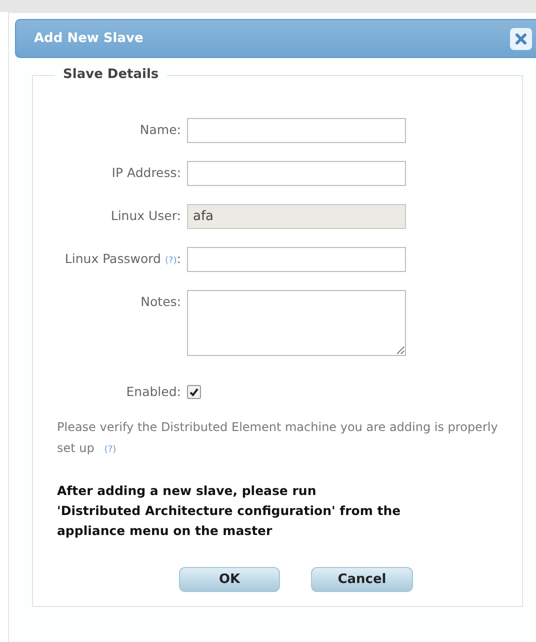  I want to click on dialog-button: Cancel, so click(362, 579).